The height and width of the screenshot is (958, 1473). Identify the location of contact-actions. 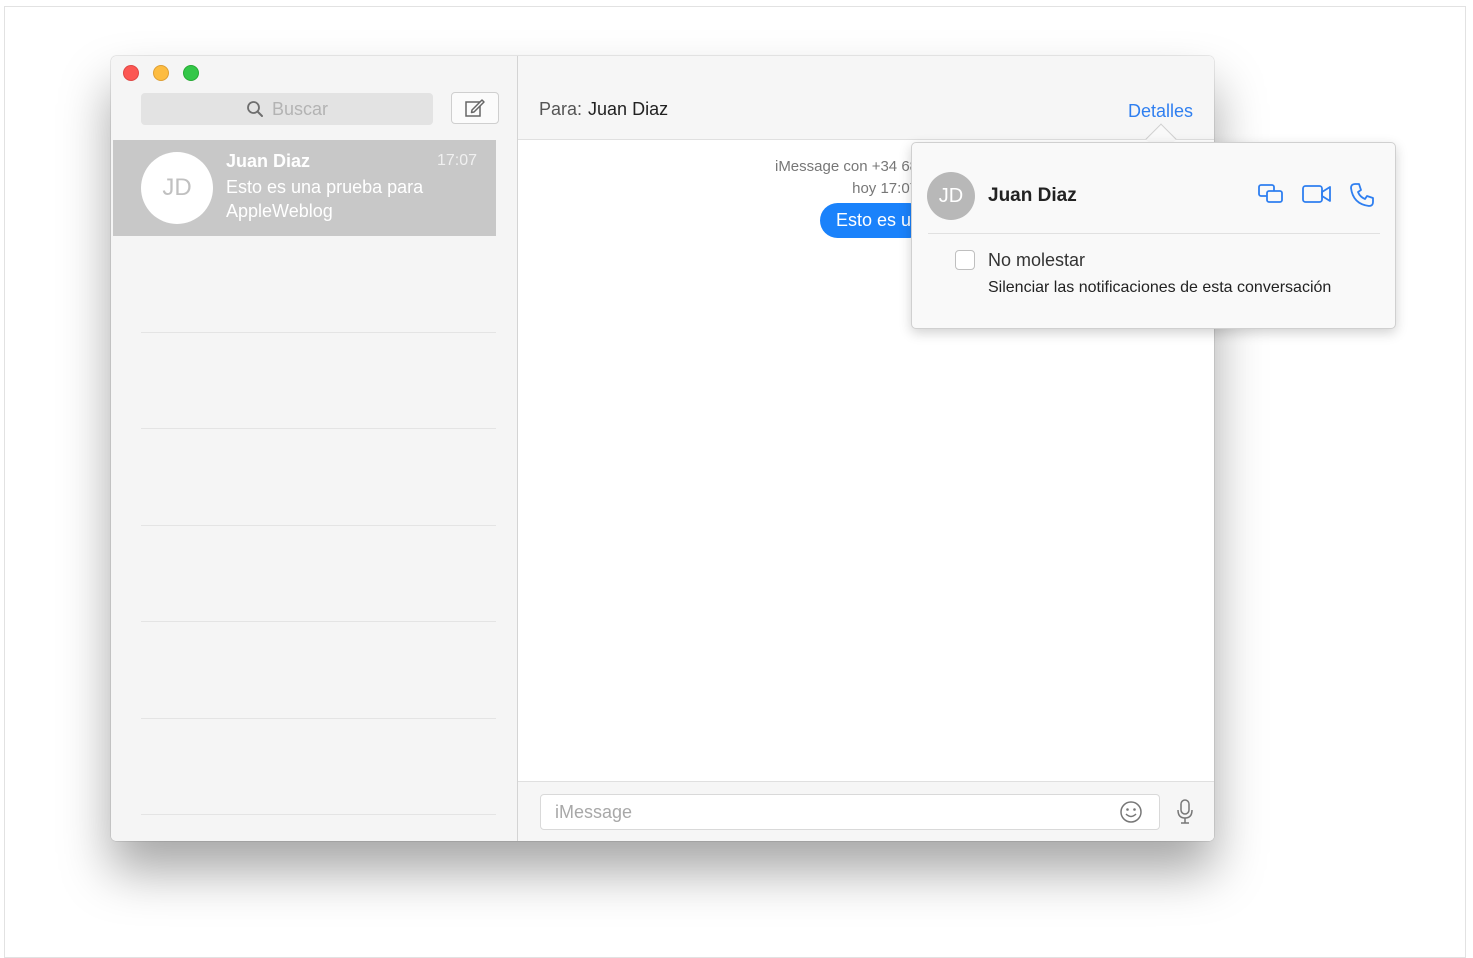
(1316, 195).